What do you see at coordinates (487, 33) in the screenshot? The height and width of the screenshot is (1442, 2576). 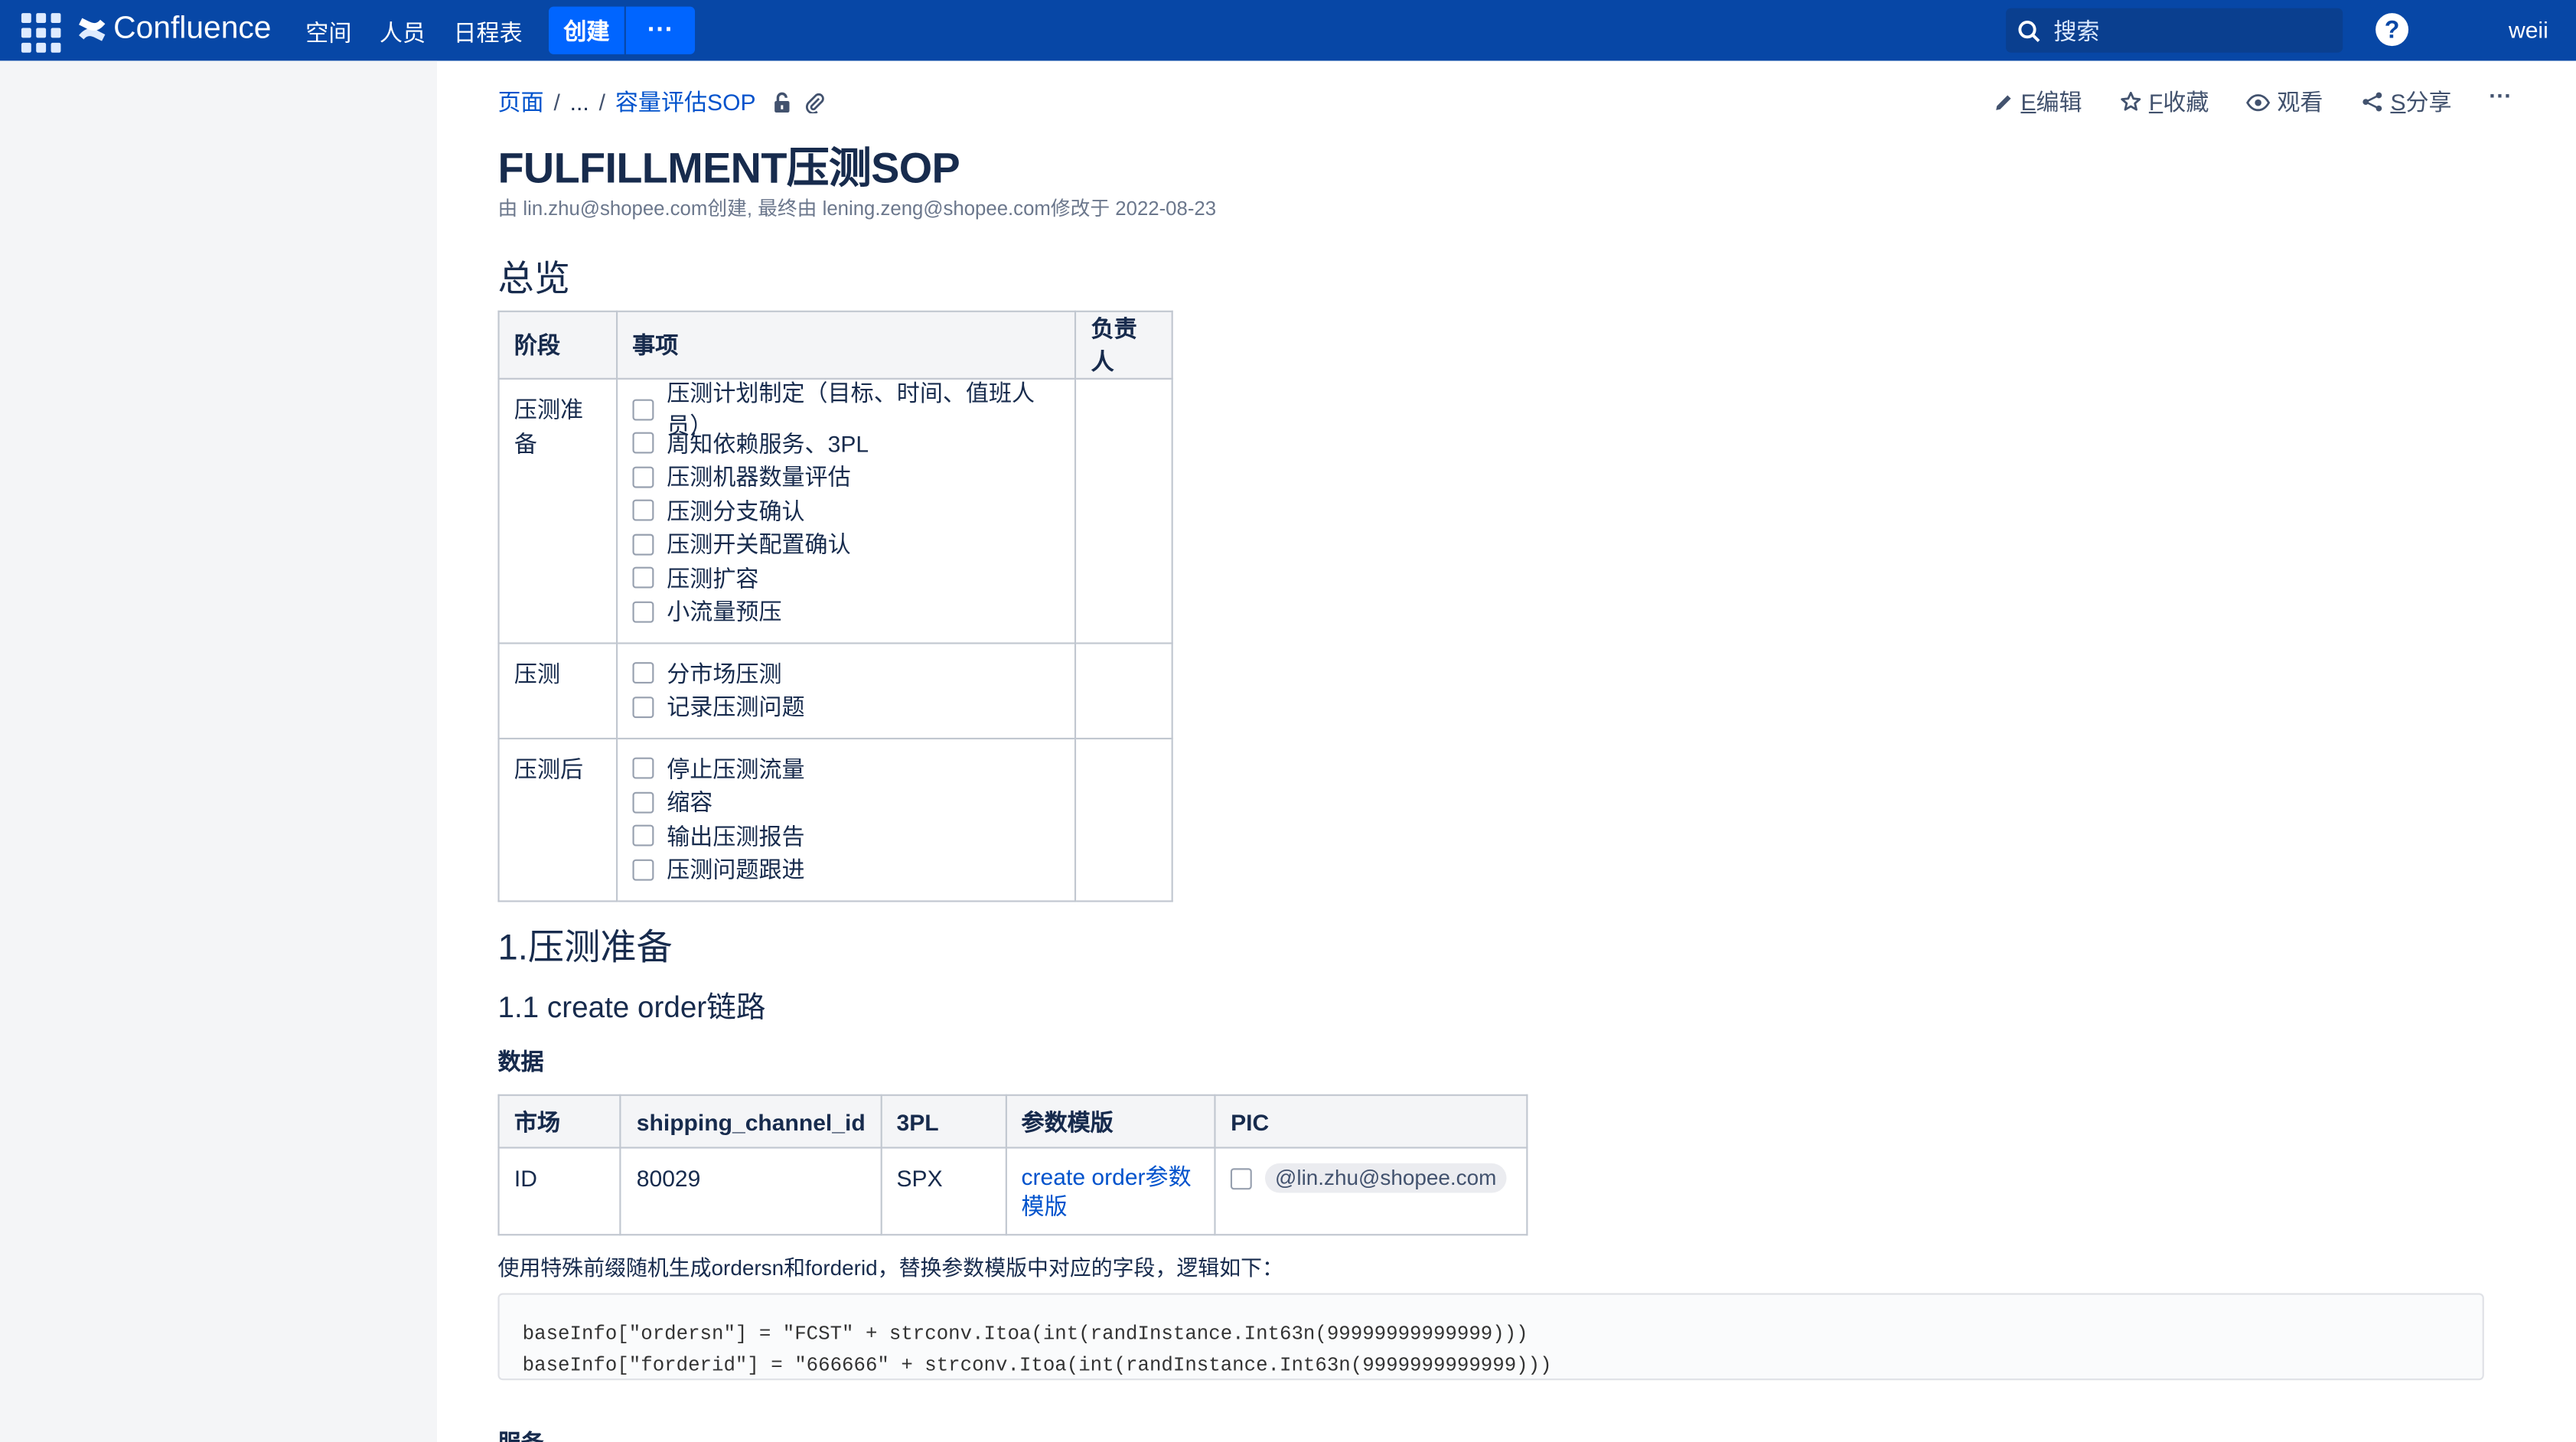 I see `nav-calendars: 日程表` at bounding box center [487, 33].